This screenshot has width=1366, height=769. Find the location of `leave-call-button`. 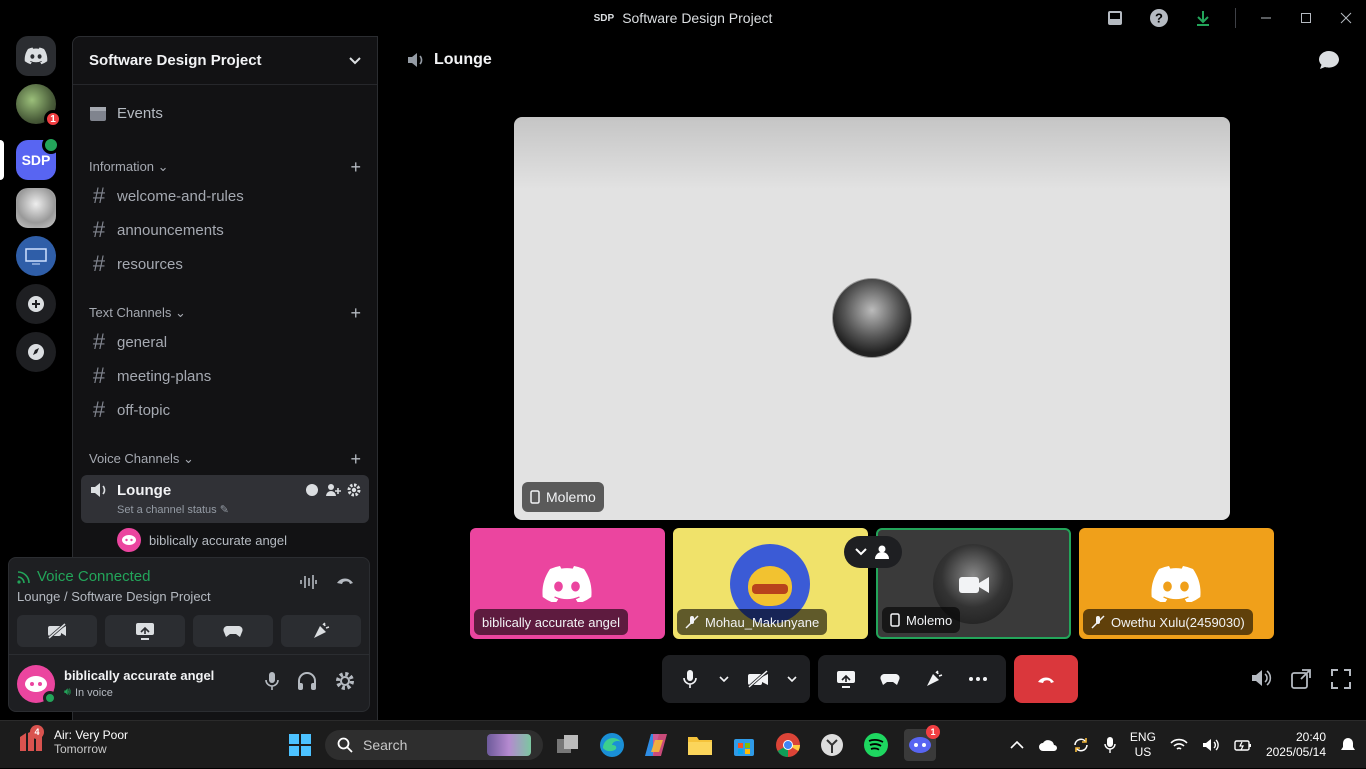

leave-call-button is located at coordinates (1046, 679).